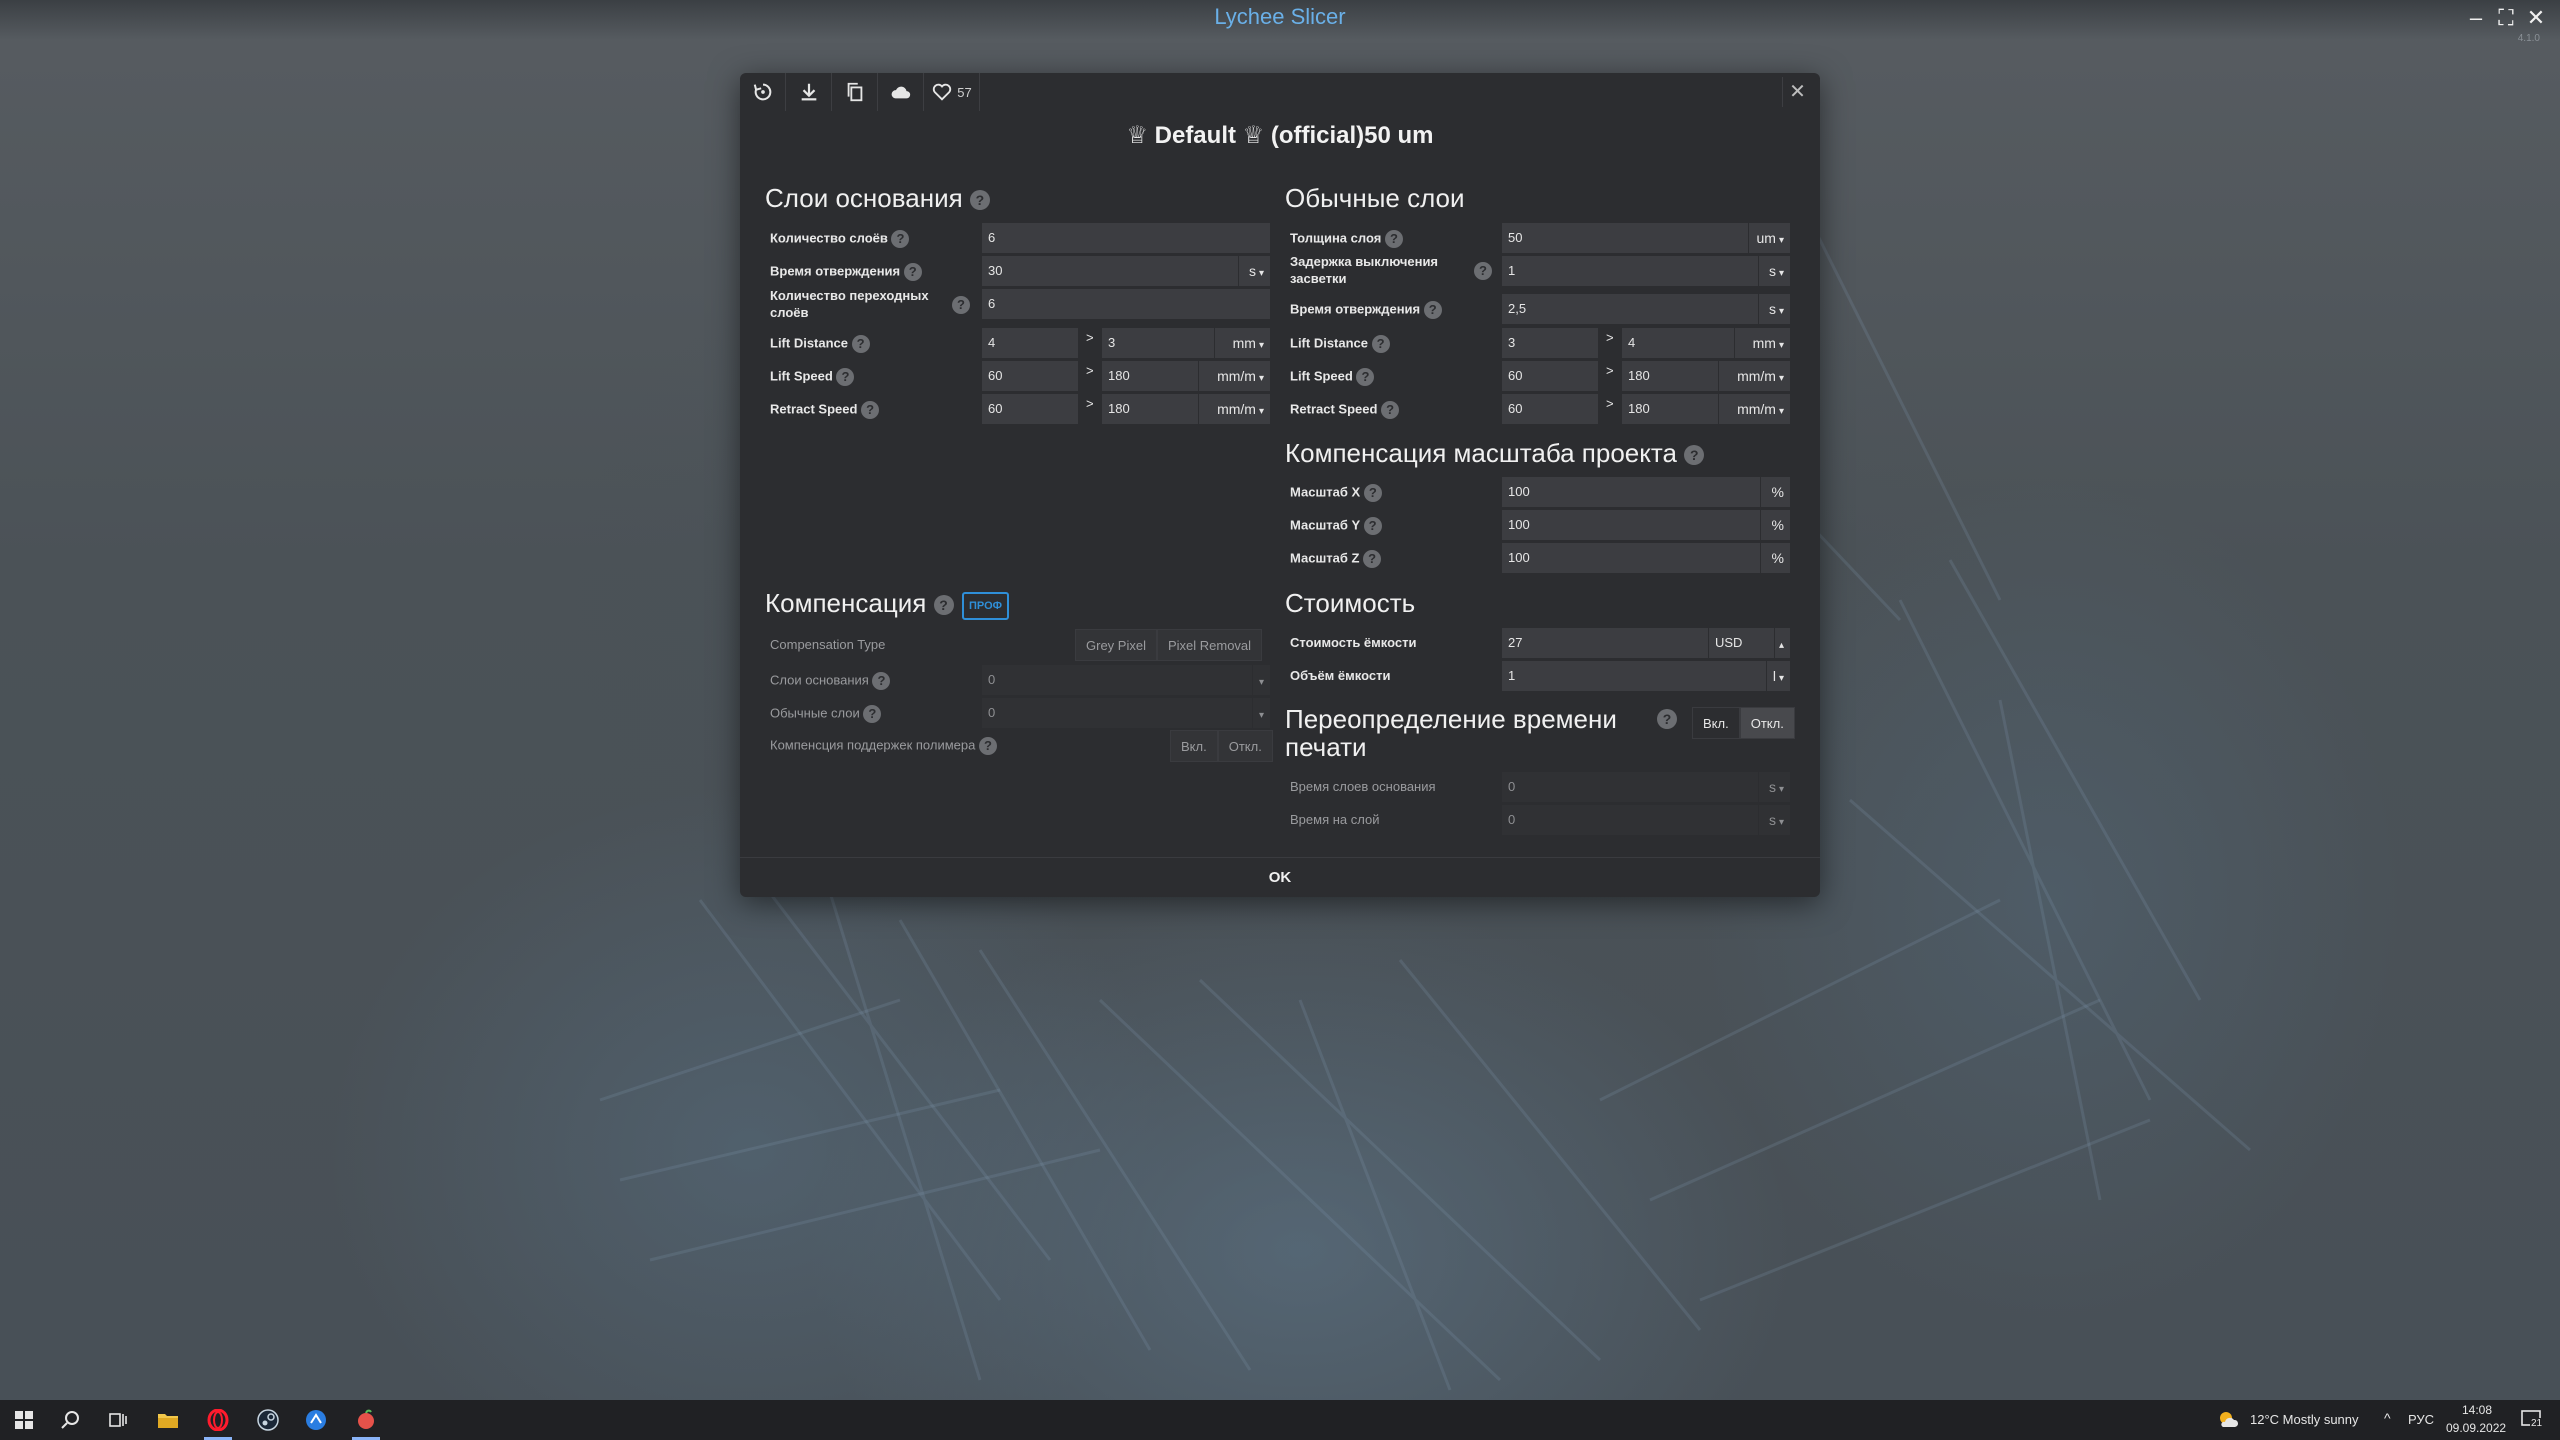 This screenshot has width=2560, height=1440. What do you see at coordinates (2506, 18) in the screenshot?
I see `maximize-button: ⛶` at bounding box center [2506, 18].